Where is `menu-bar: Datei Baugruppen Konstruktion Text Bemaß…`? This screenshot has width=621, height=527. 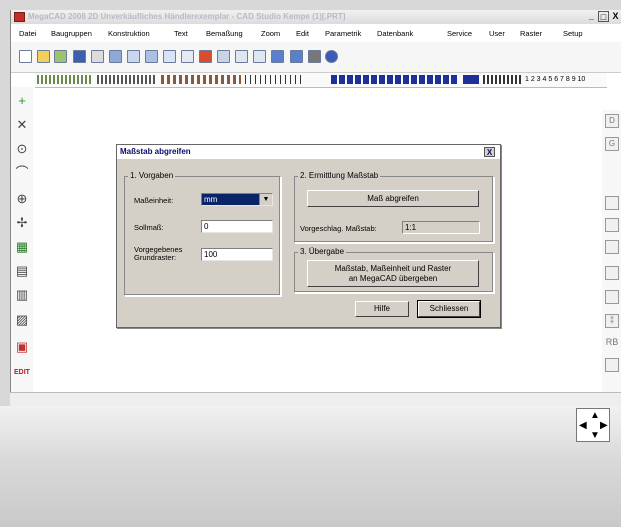 menu-bar: Datei Baugruppen Konstruktion Text Bemaß… is located at coordinates (316, 34).